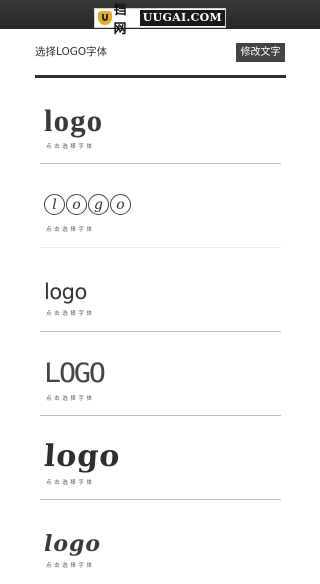 The height and width of the screenshot is (584, 320). Describe the element at coordinates (54, 204) in the screenshot. I see `font-sample-letter: l` at that location.